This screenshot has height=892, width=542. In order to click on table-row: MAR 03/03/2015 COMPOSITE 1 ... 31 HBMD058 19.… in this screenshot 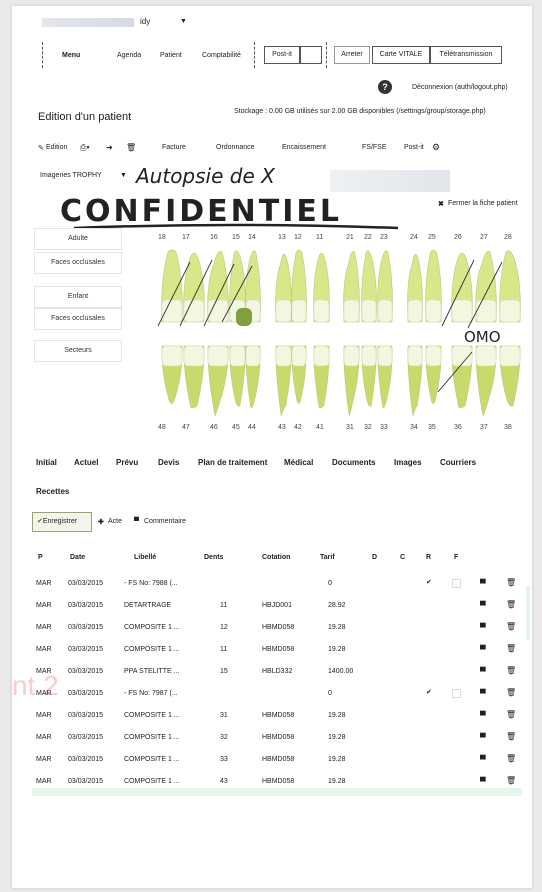, I will do `click(272, 719)`.